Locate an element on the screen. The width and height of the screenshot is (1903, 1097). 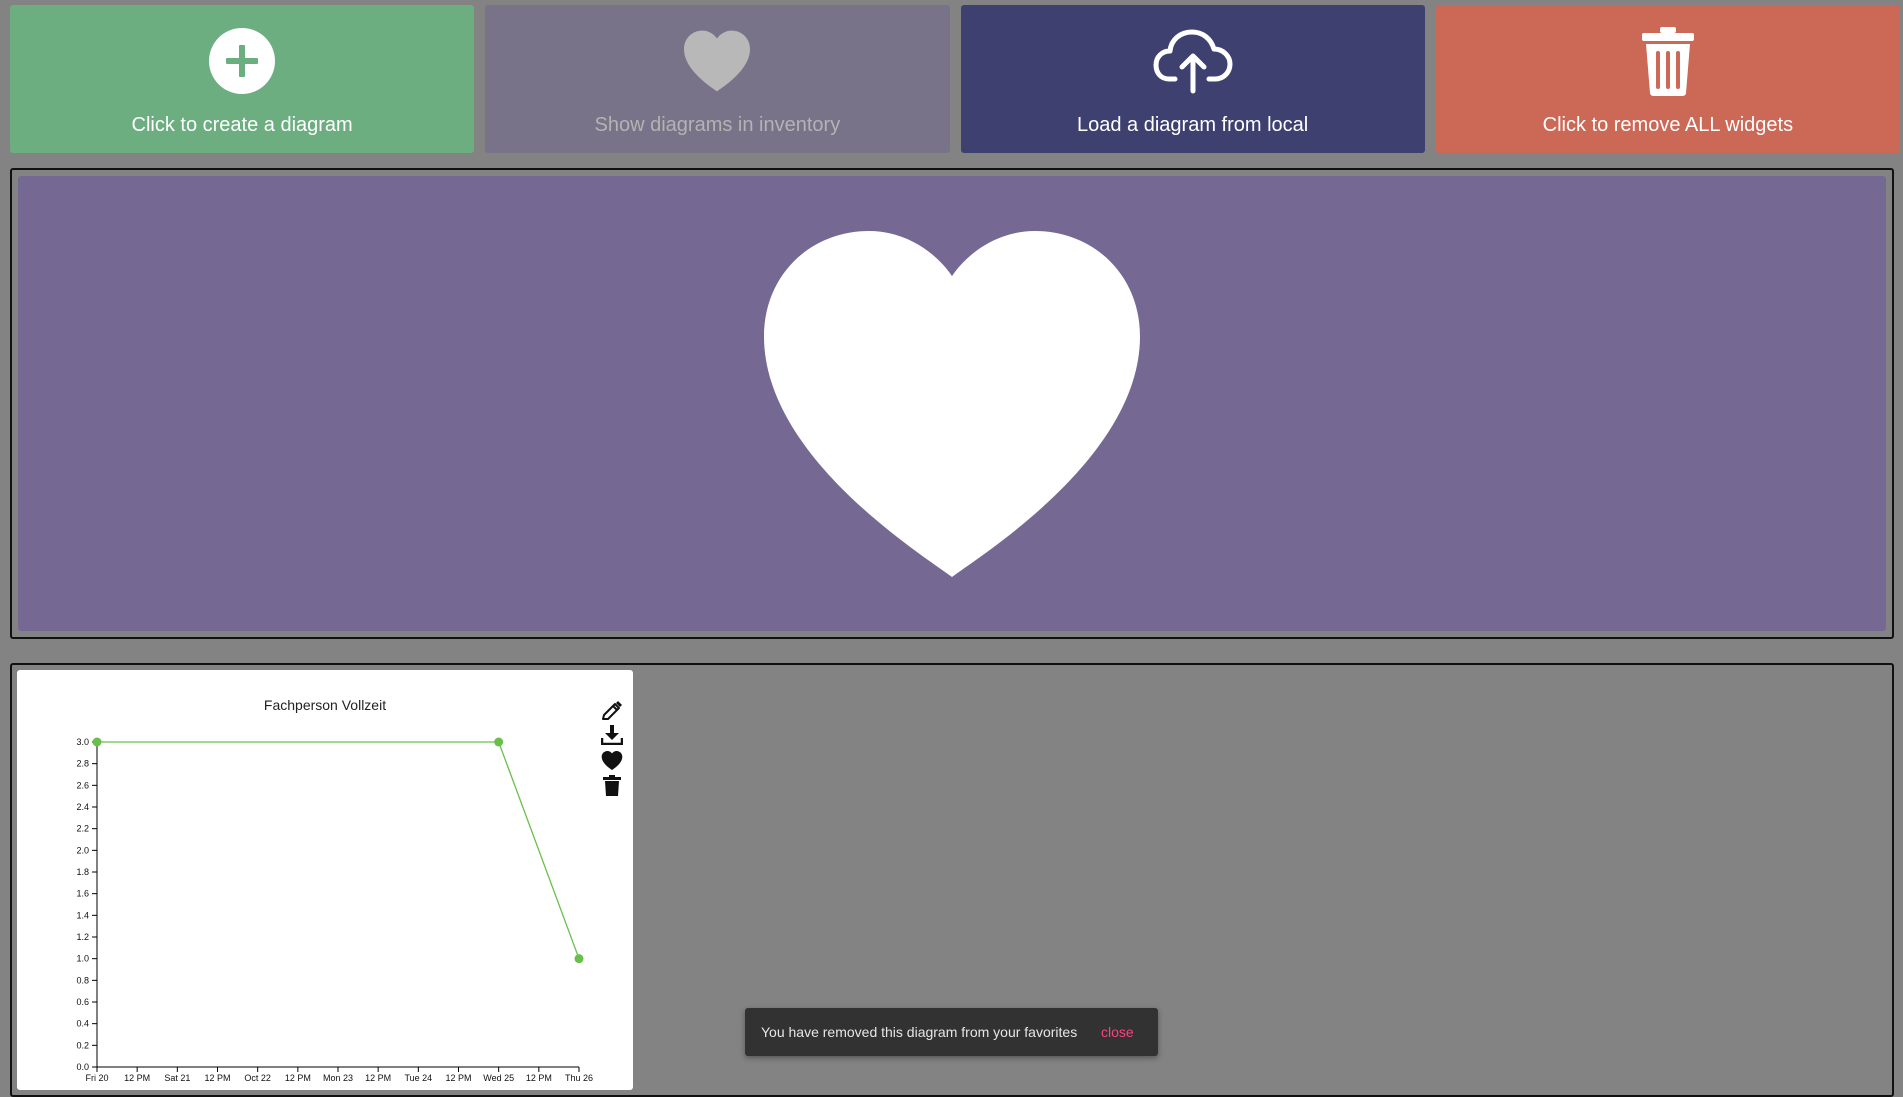
series-line is located at coordinates (338, 850).